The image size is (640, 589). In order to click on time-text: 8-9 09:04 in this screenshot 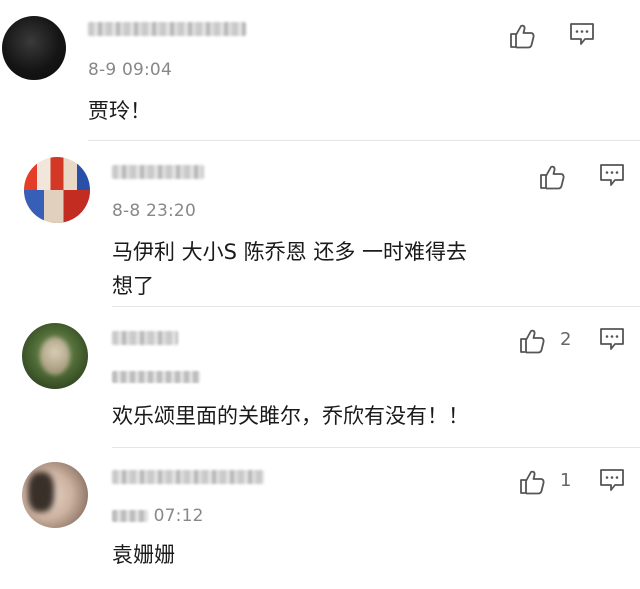, I will do `click(130, 70)`.